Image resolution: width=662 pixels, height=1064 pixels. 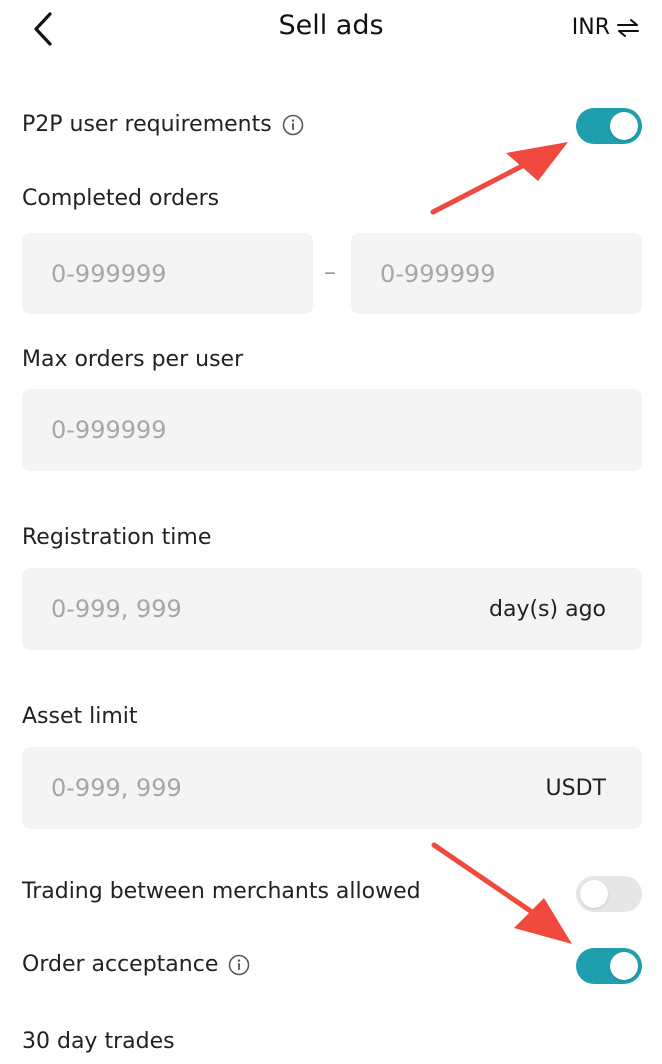 What do you see at coordinates (499, 178) in the screenshot?
I see `annotation-arrow-top` at bounding box center [499, 178].